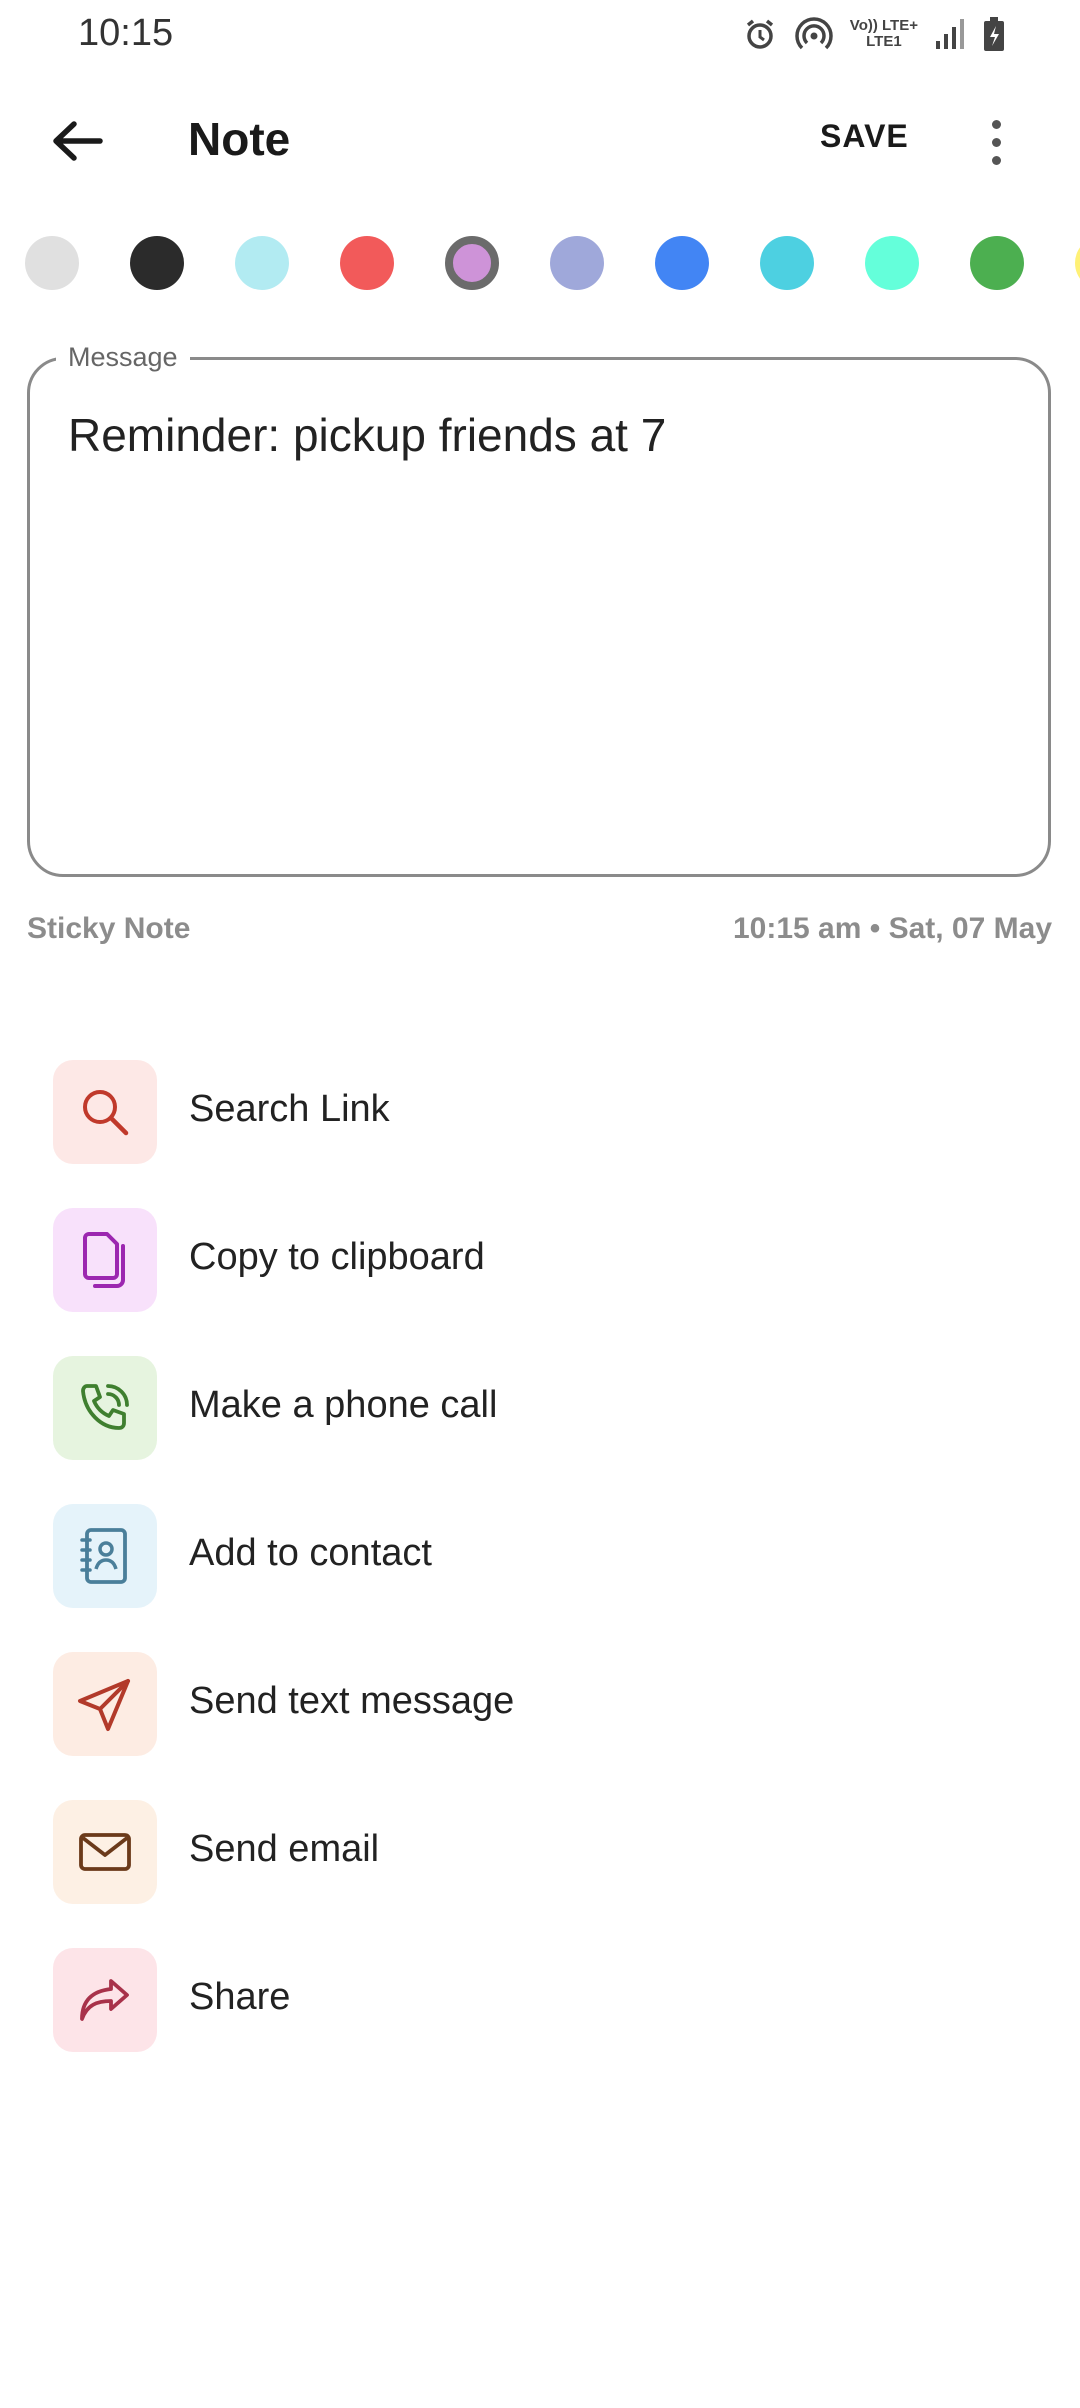 This screenshot has height=2408, width=1080. What do you see at coordinates (540, 264) in the screenshot?
I see `color-picker` at bounding box center [540, 264].